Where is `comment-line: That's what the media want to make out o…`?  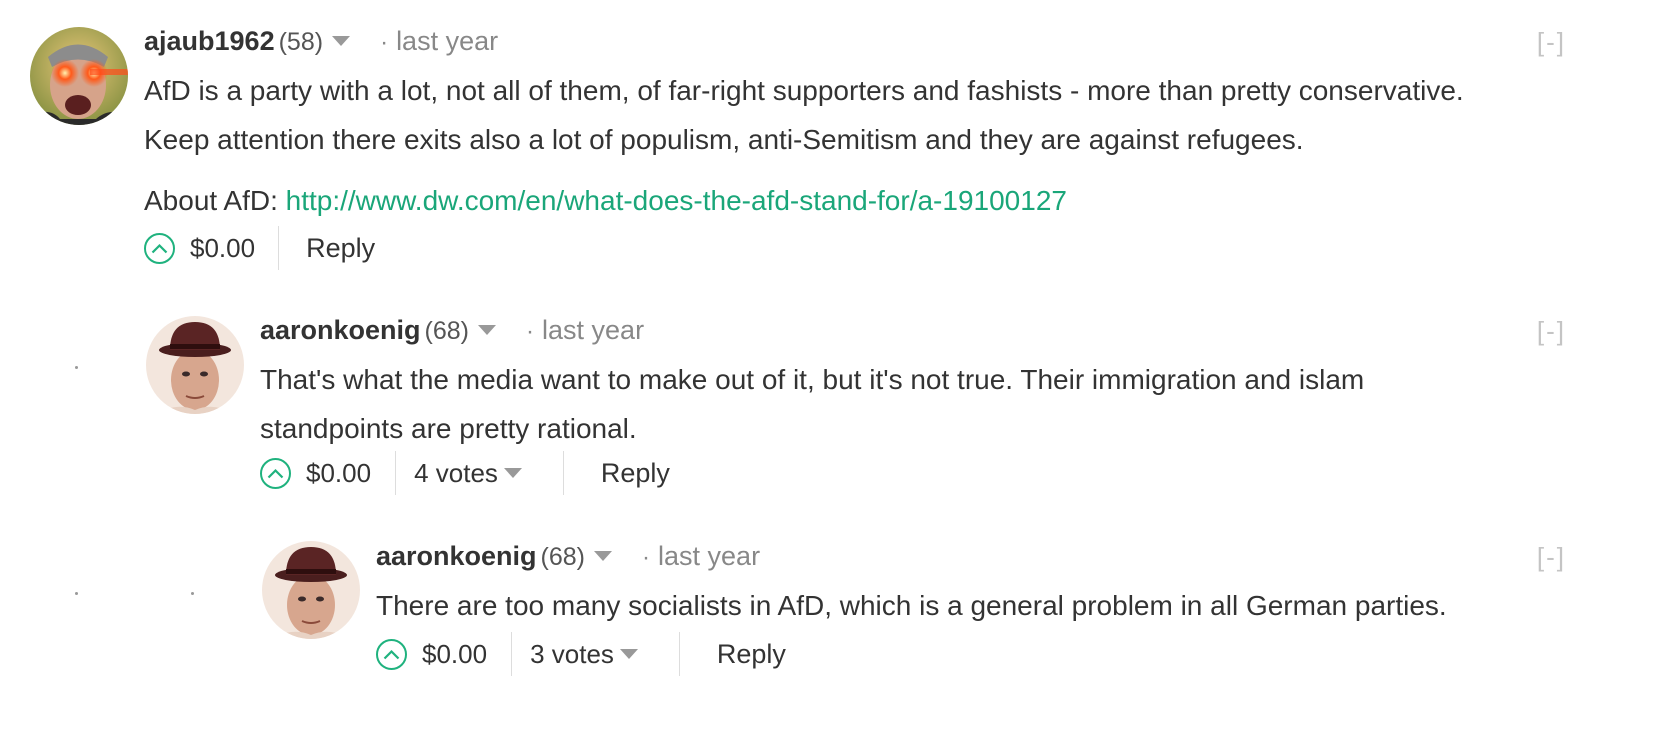
comment-line: That's what the media want to make out o… is located at coordinates (812, 379).